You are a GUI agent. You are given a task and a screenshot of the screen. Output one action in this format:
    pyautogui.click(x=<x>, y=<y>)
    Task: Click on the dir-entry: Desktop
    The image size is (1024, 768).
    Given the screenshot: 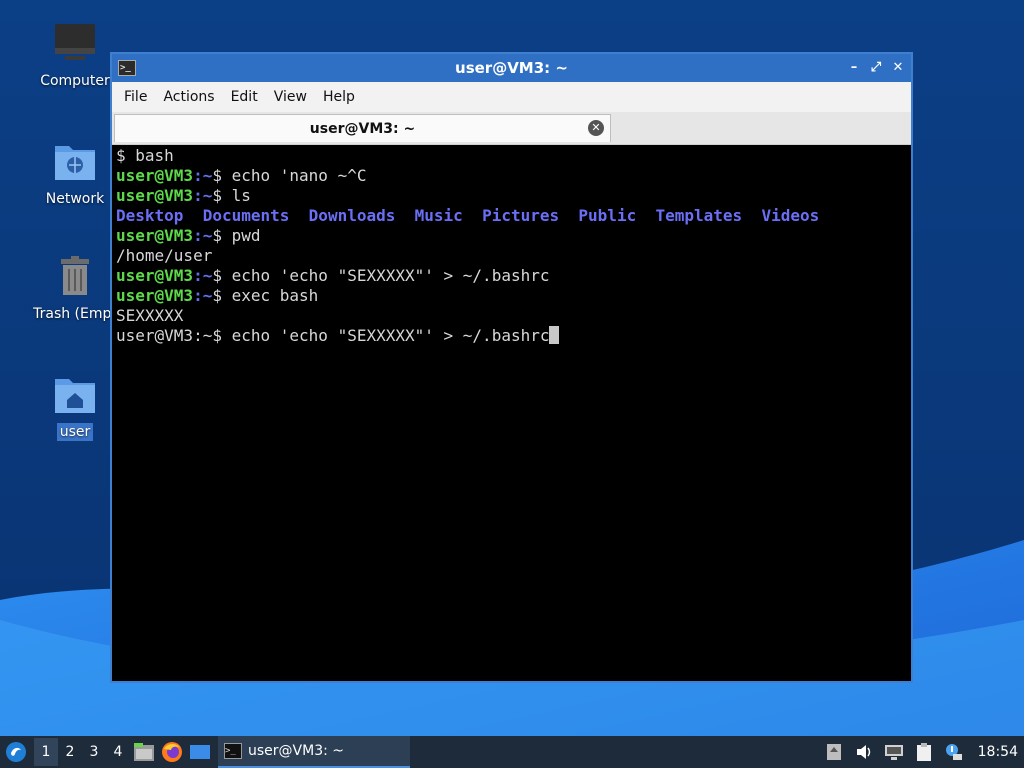 What is the action you would take?
    pyautogui.click(x=150, y=215)
    